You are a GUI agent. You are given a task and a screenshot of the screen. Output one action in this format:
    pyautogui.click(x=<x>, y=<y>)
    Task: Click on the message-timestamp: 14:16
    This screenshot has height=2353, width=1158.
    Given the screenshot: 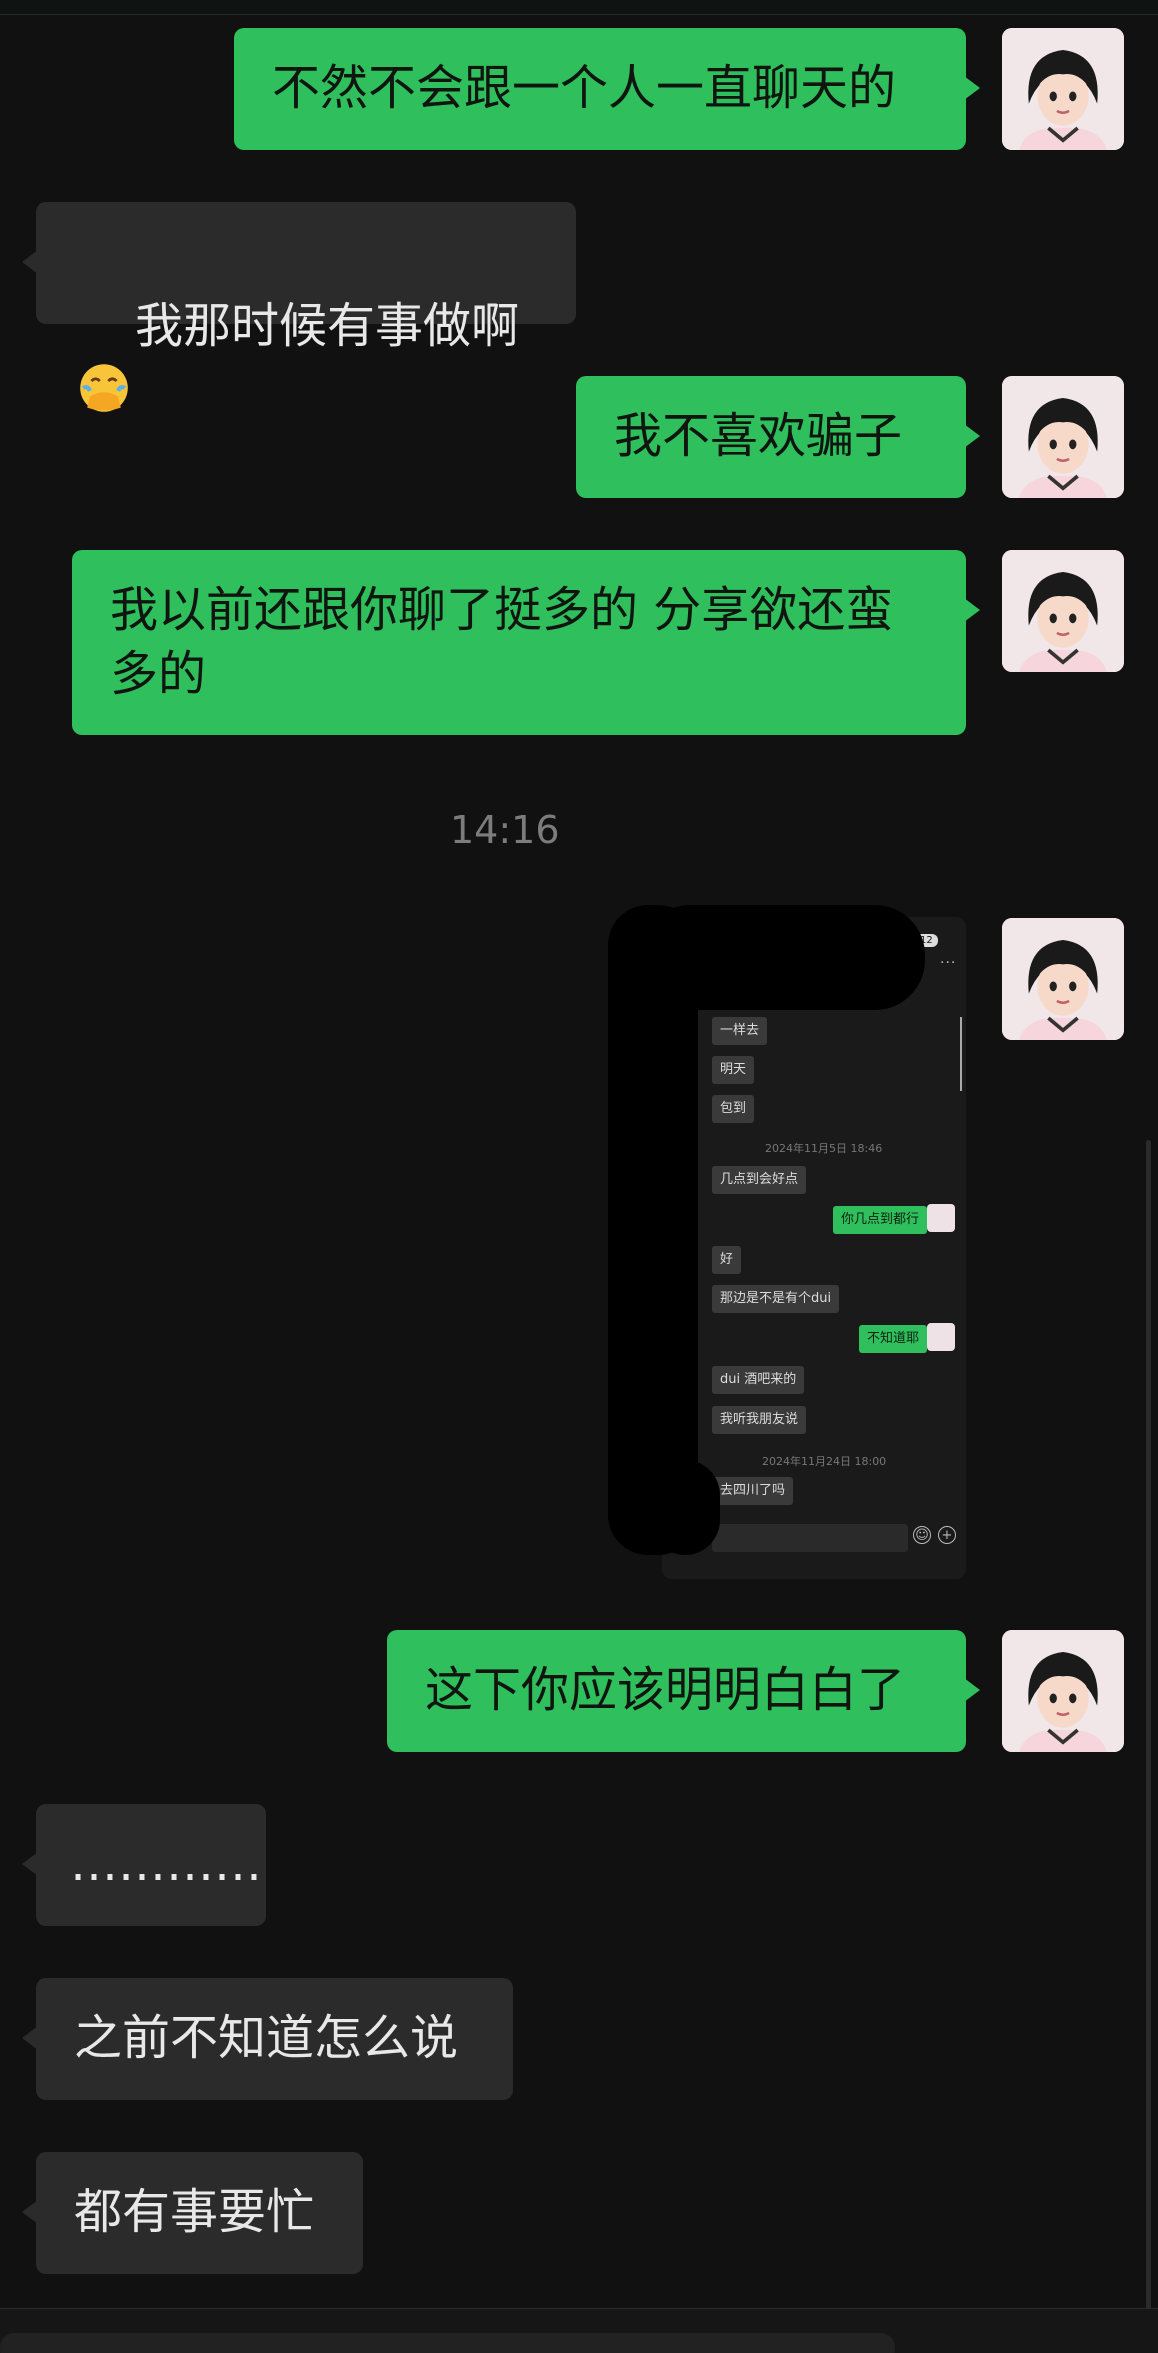 What is the action you would take?
    pyautogui.click(x=505, y=830)
    